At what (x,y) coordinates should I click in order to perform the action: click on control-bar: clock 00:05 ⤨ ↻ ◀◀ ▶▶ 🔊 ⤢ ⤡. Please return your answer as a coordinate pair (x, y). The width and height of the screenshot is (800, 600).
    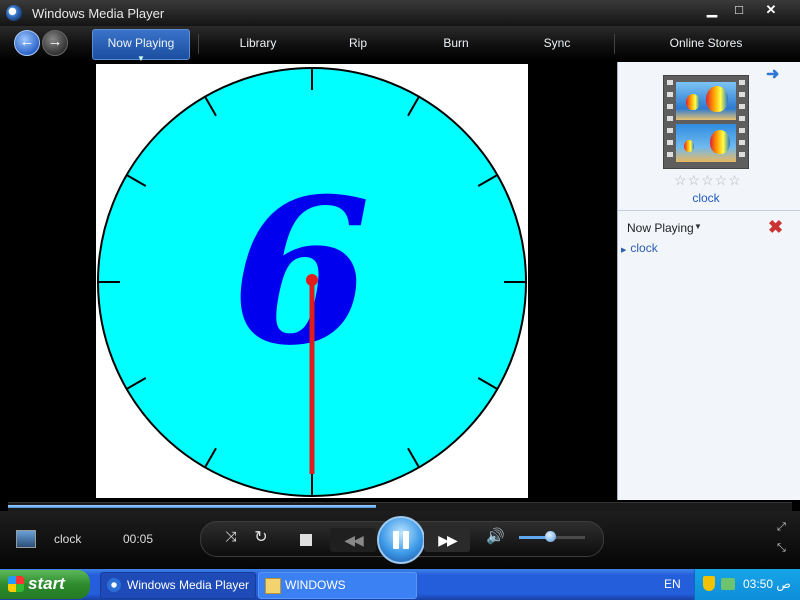
    Looking at the image, I should click on (400, 540).